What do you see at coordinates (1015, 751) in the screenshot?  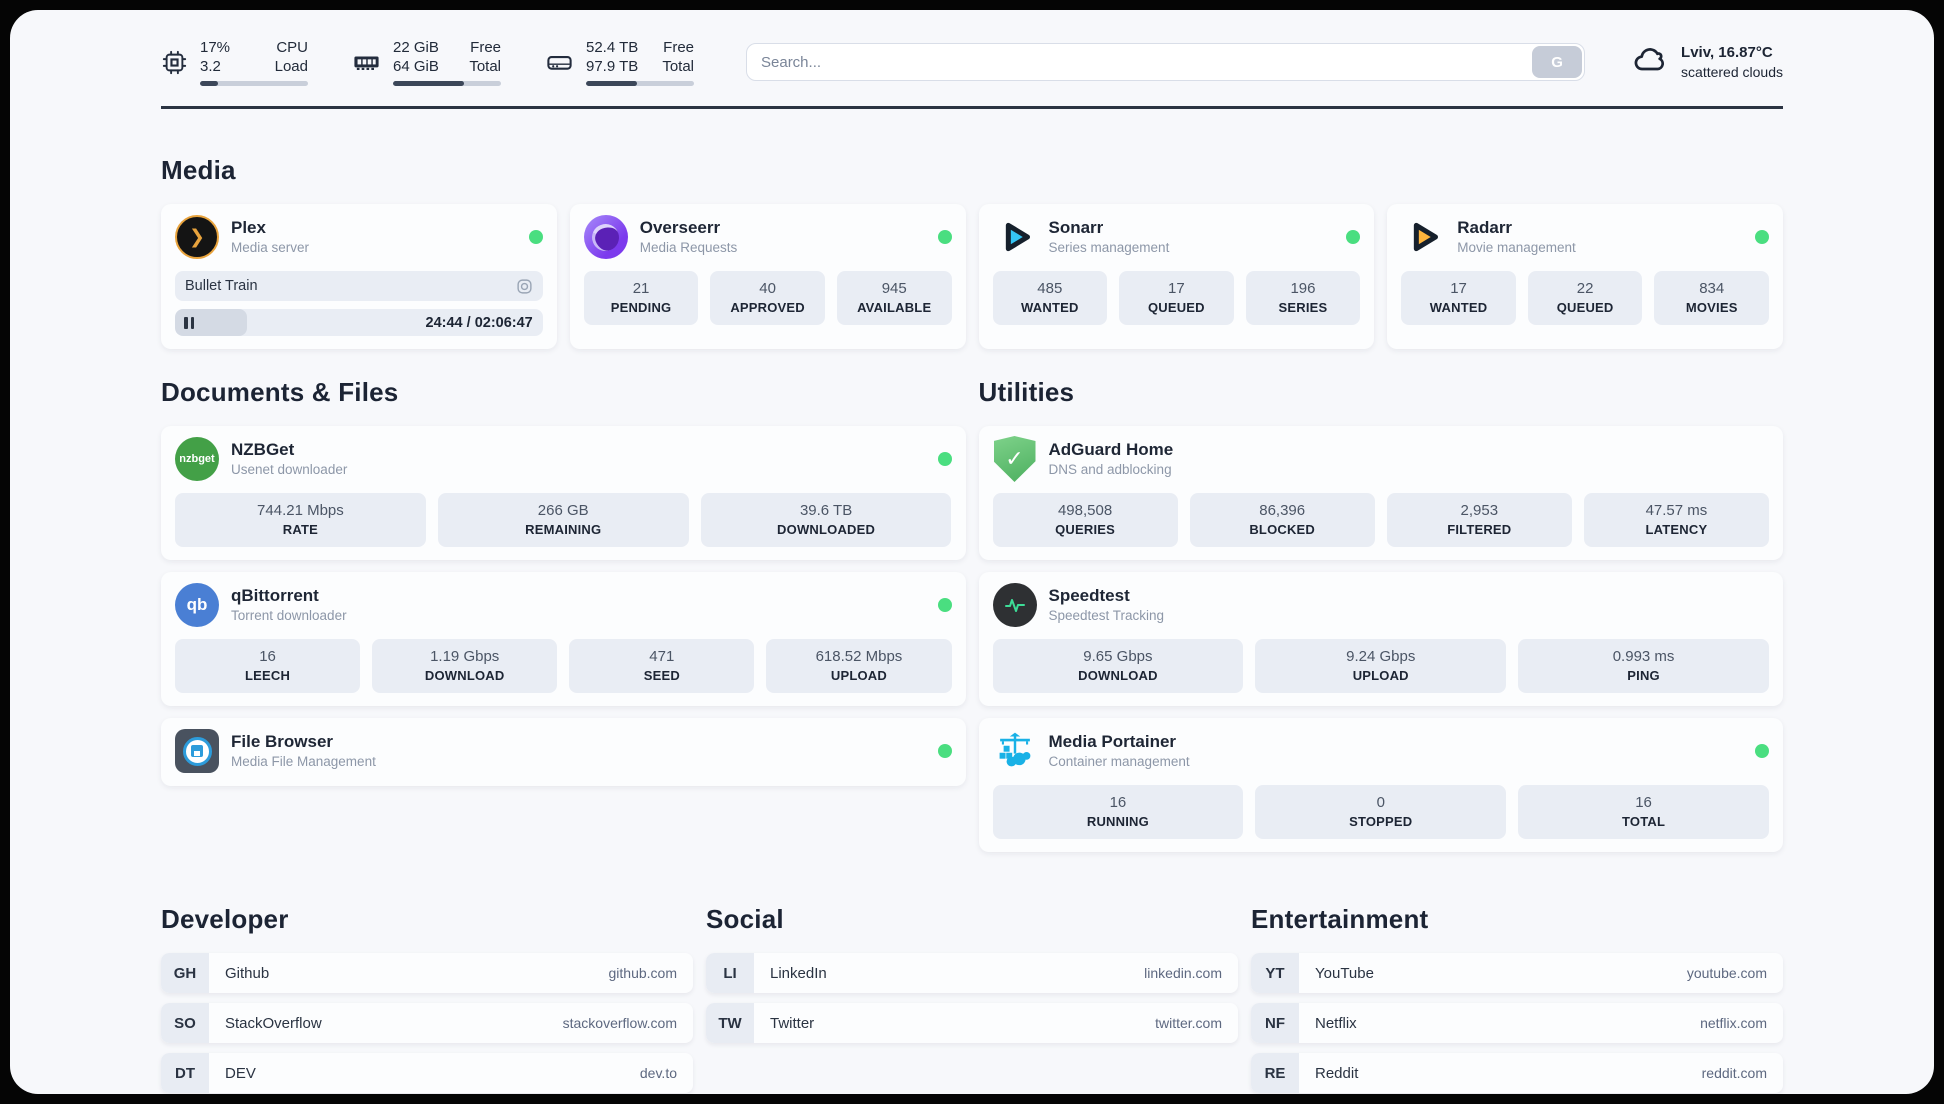 I see `portainer-icon` at bounding box center [1015, 751].